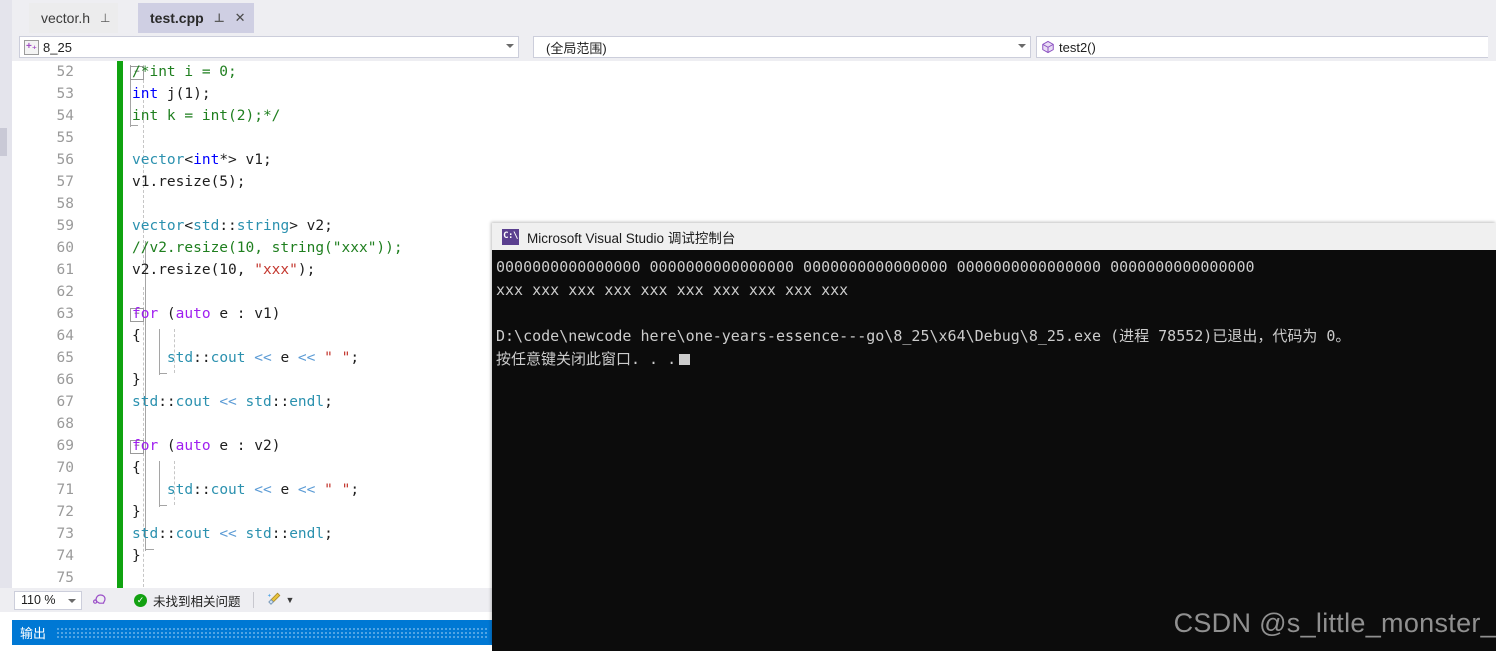 This screenshot has height=651, width=1496. Describe the element at coordinates (65, 578) in the screenshot. I see `line-number: 75` at that location.